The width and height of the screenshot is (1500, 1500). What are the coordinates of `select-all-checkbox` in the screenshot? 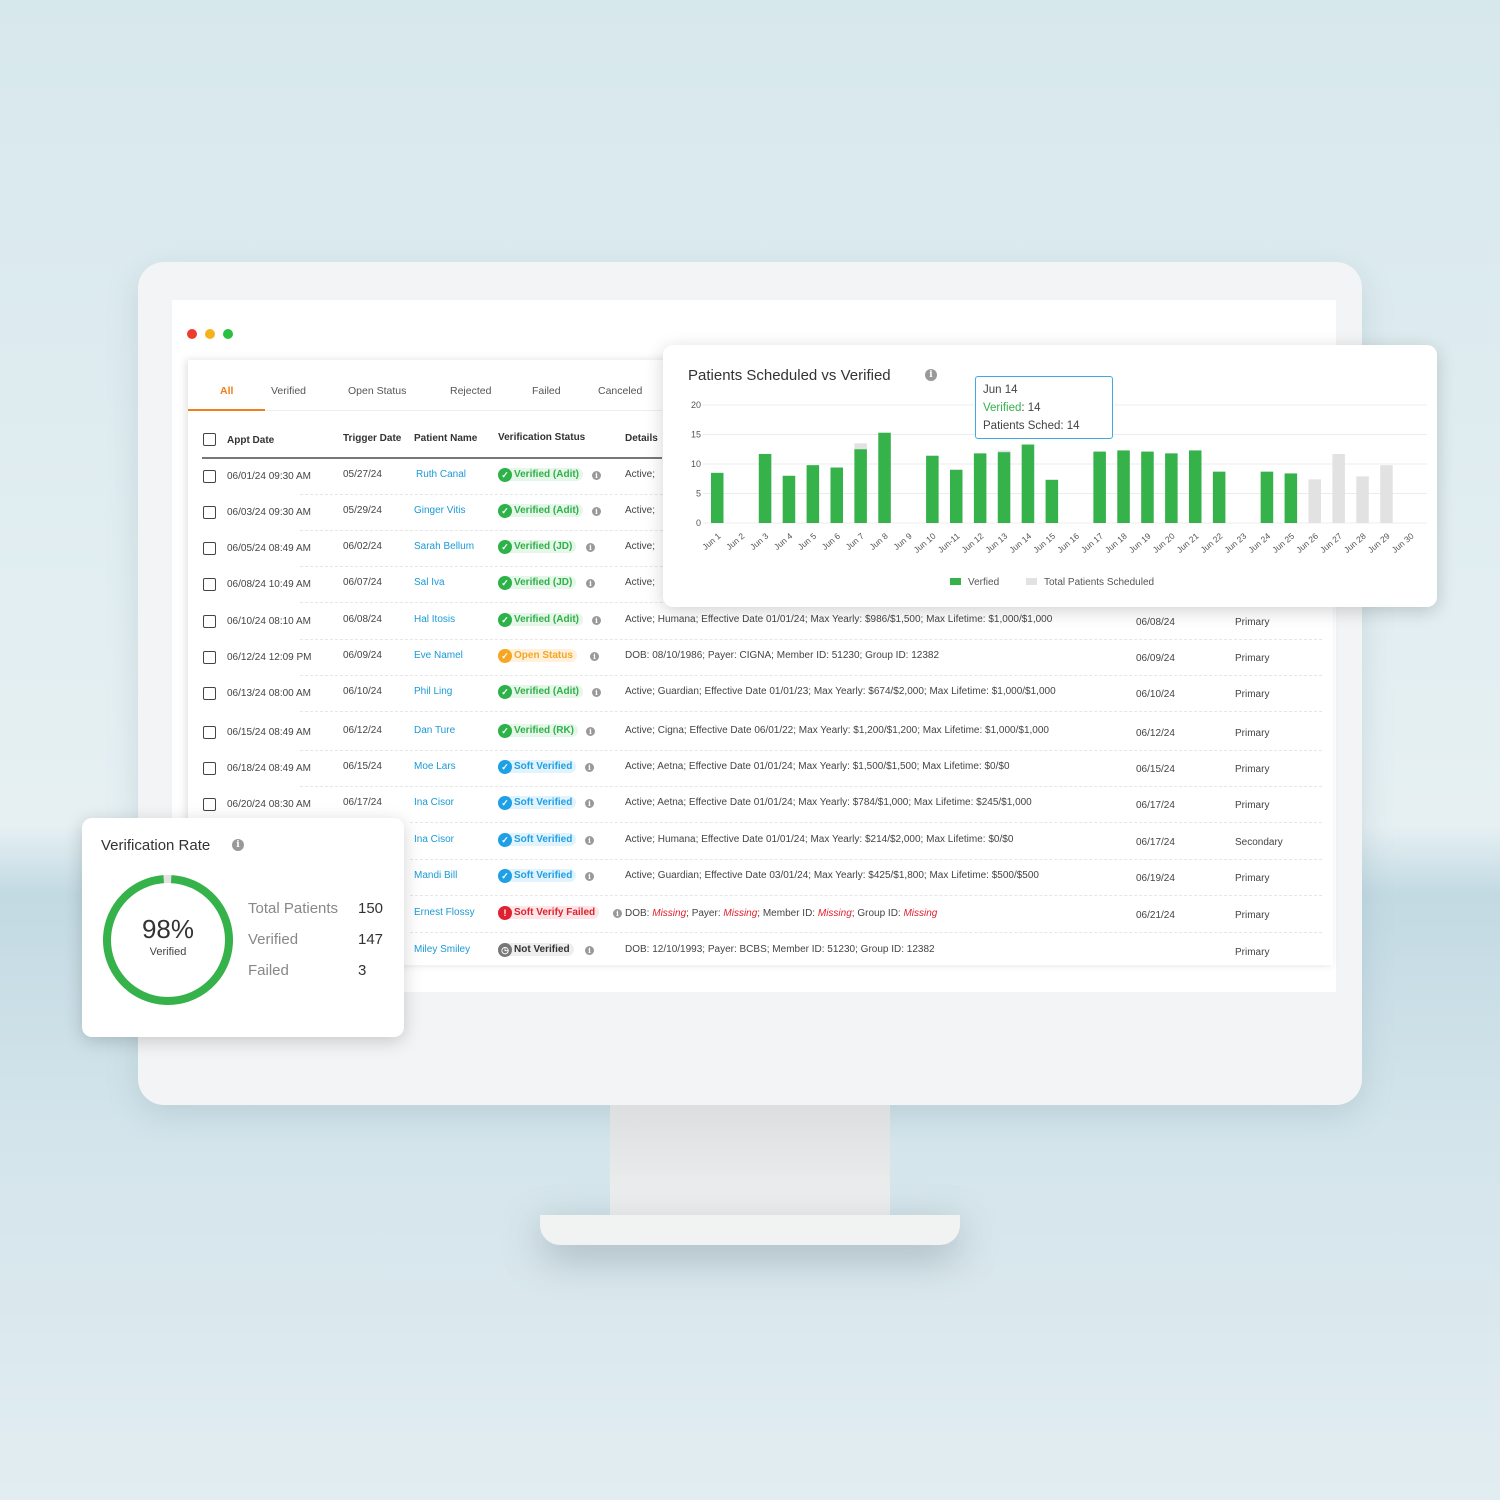 It's located at (209, 439).